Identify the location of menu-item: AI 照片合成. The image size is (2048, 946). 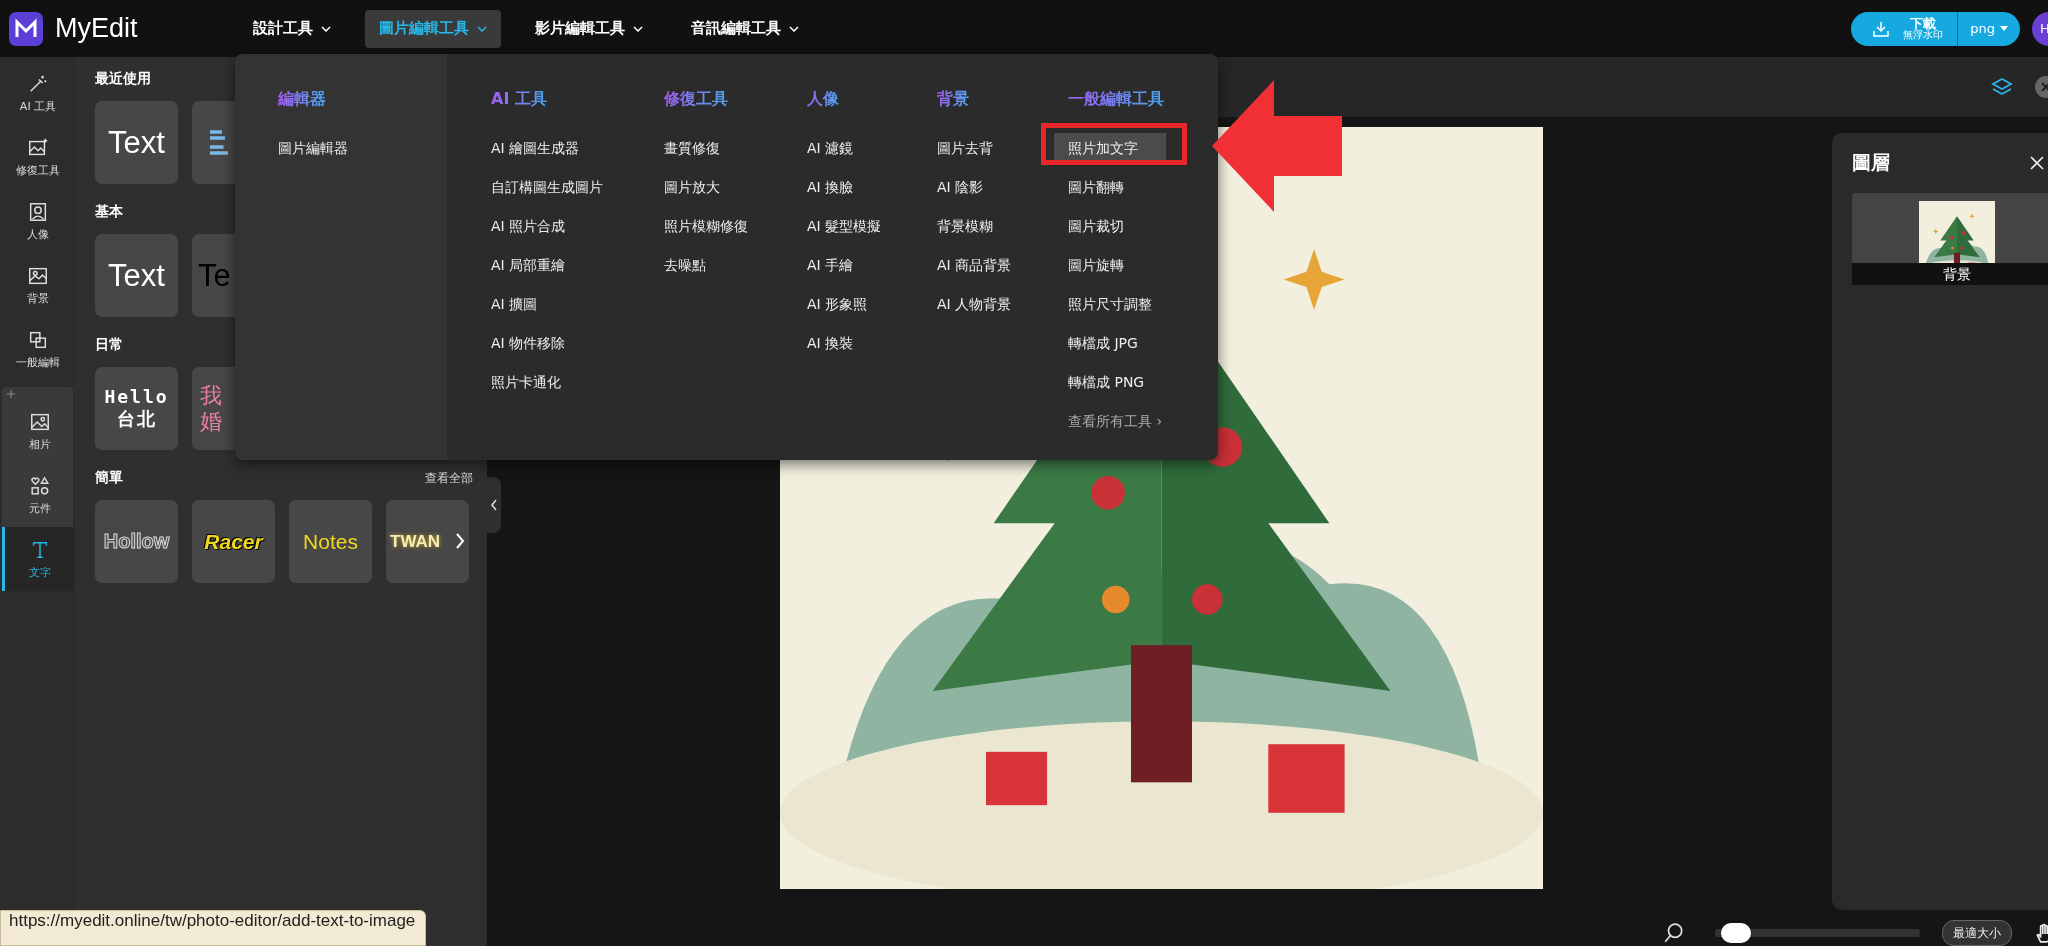
(528, 226).